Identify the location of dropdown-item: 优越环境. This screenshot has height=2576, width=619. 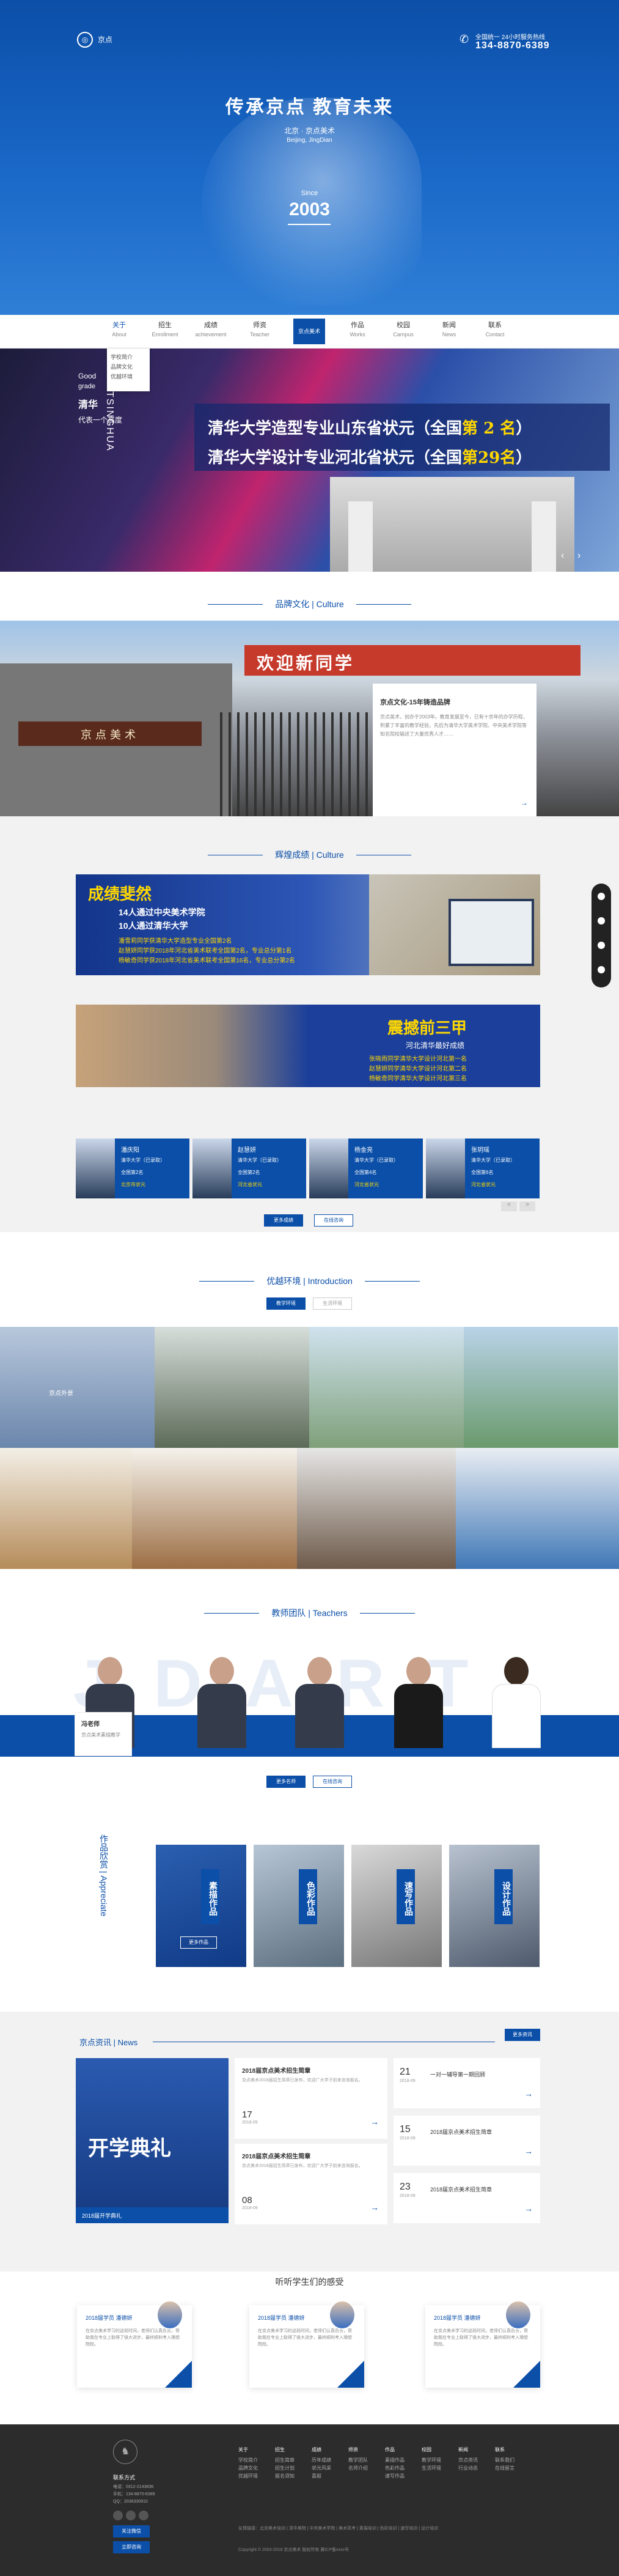
(128, 377).